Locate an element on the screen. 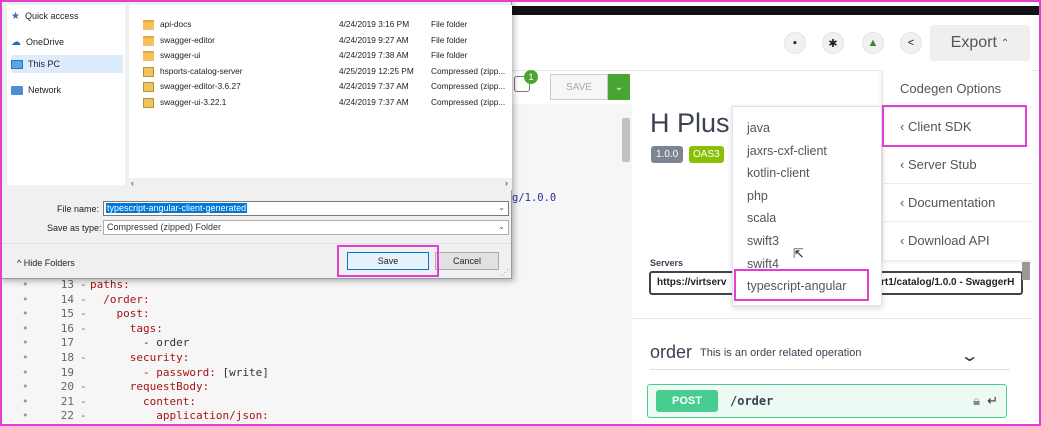  save-dropdown-button: ⌄ is located at coordinates (619, 87).